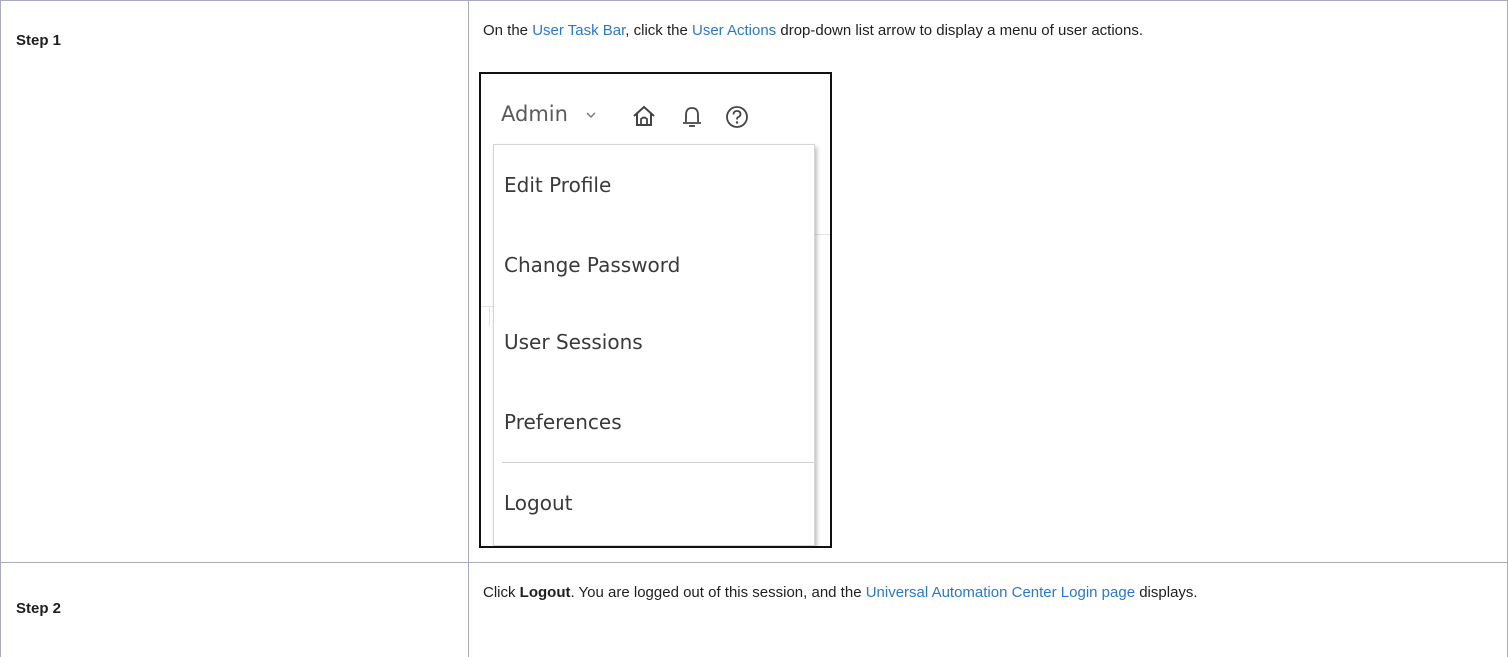 The width and height of the screenshot is (1508, 657). I want to click on help-icon, so click(737, 119).